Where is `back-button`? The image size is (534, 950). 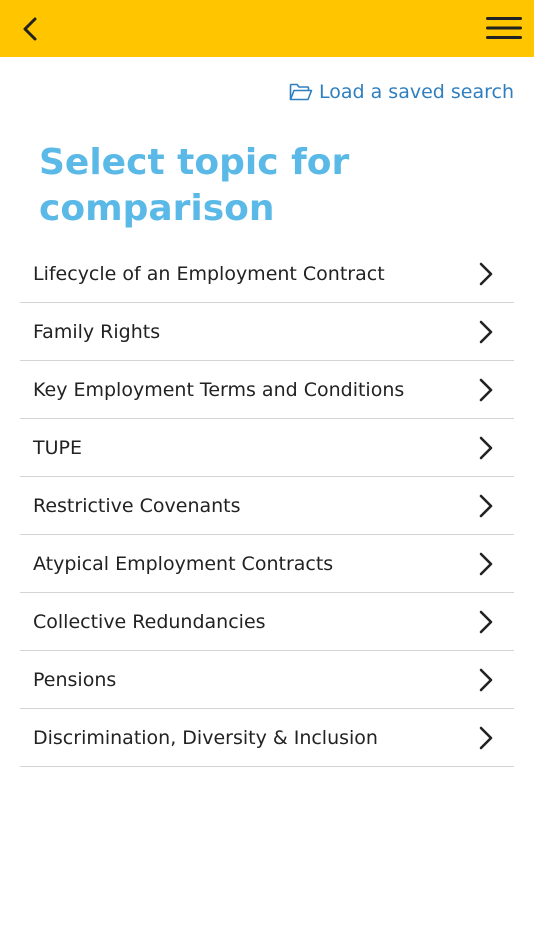 back-button is located at coordinates (30, 29).